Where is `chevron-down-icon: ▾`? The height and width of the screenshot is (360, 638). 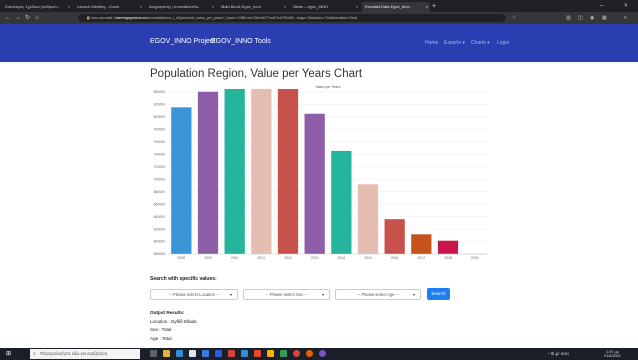
chevron-down-icon: ▾ is located at coordinates (322, 294).